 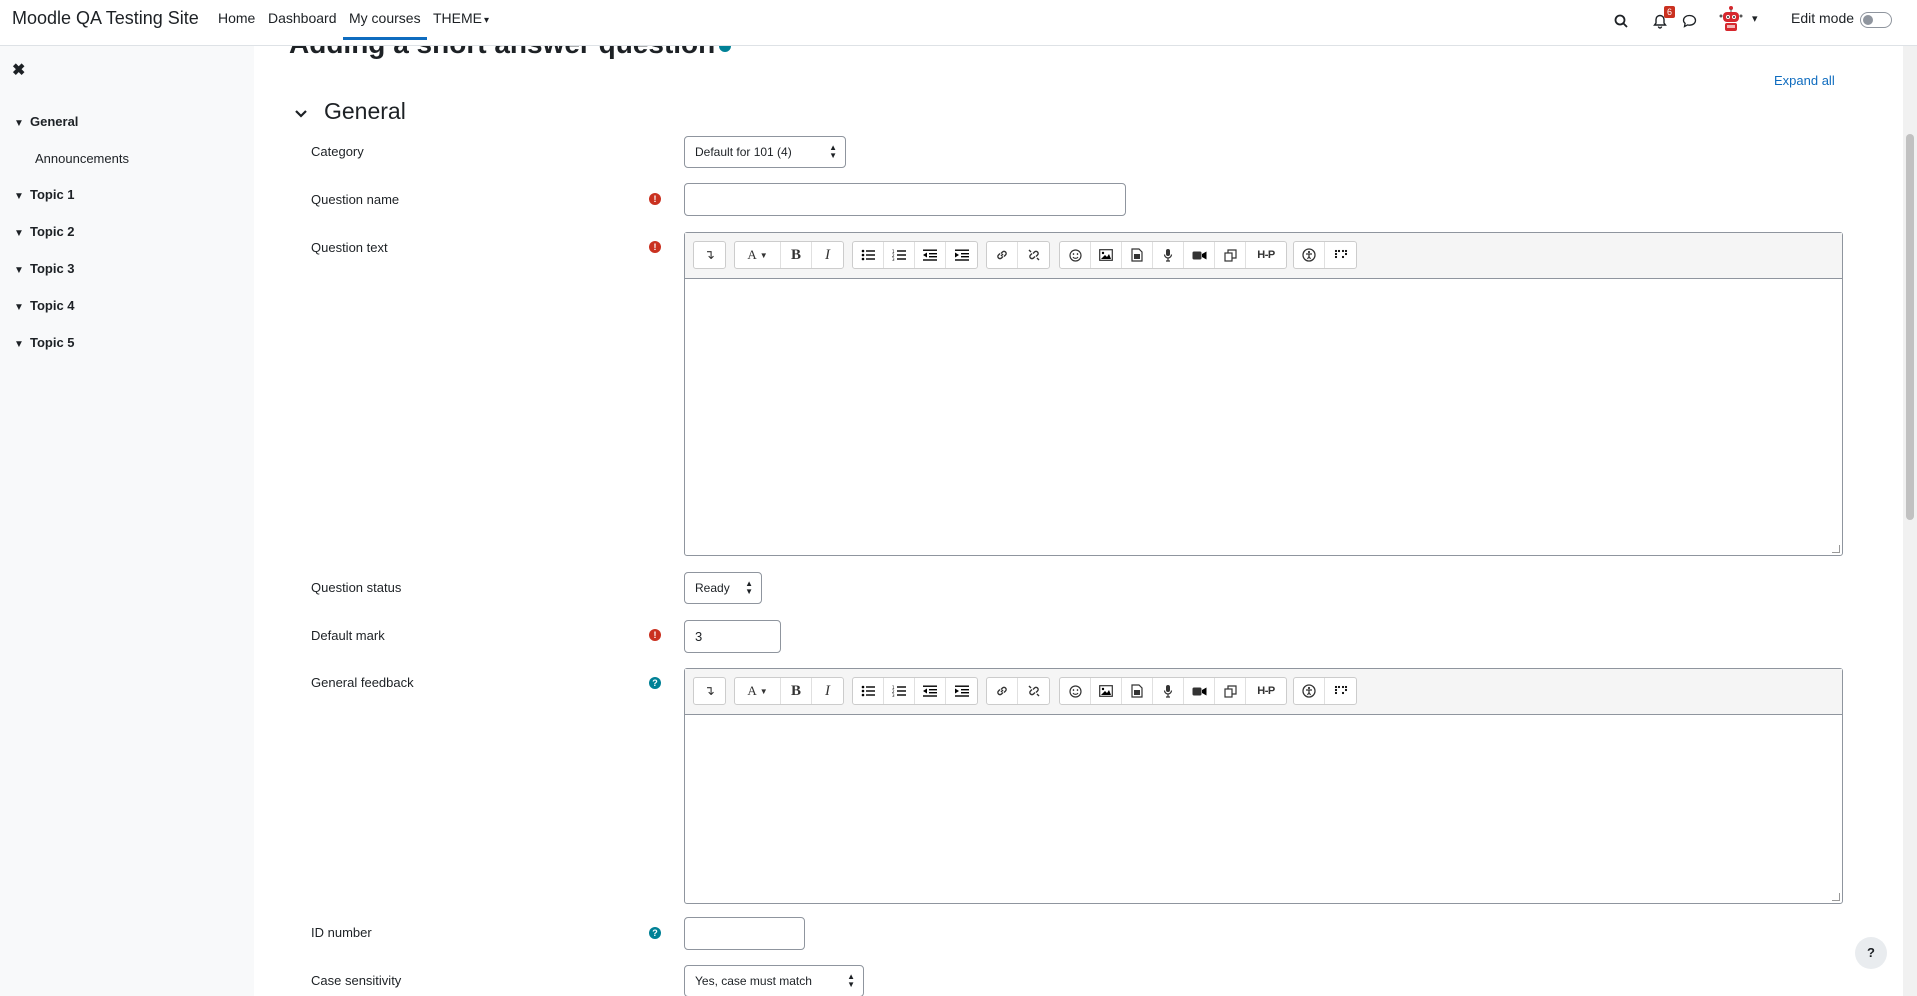 What do you see at coordinates (1910, 521) in the screenshot?
I see `page-scrollbar` at bounding box center [1910, 521].